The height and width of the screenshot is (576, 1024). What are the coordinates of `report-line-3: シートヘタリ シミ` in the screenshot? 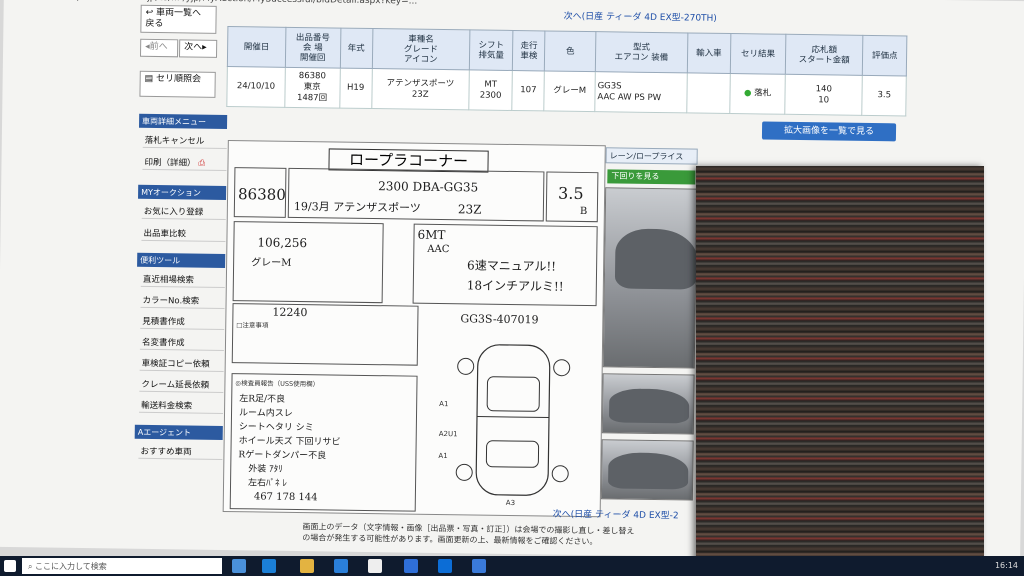 It's located at (276, 428).